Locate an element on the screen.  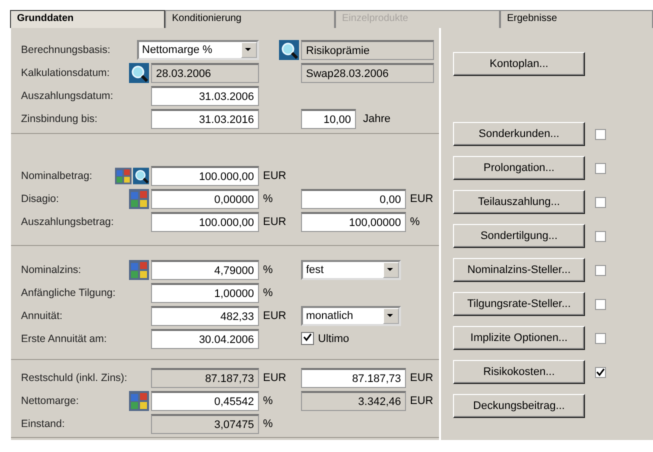
tab: Konditionierung is located at coordinates (250, 19).